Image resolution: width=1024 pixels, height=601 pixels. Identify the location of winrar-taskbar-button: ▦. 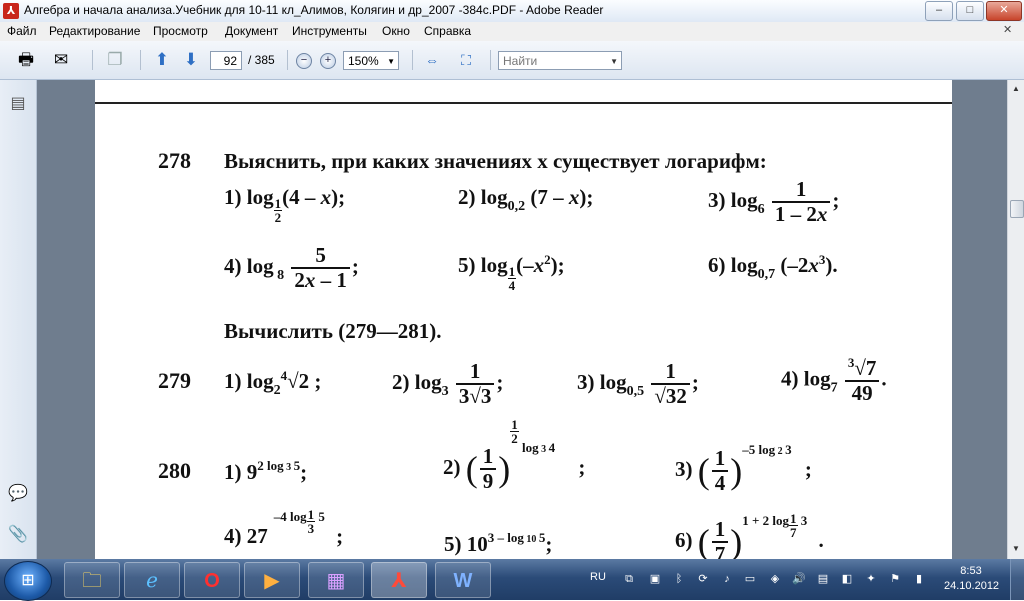
(336, 580).